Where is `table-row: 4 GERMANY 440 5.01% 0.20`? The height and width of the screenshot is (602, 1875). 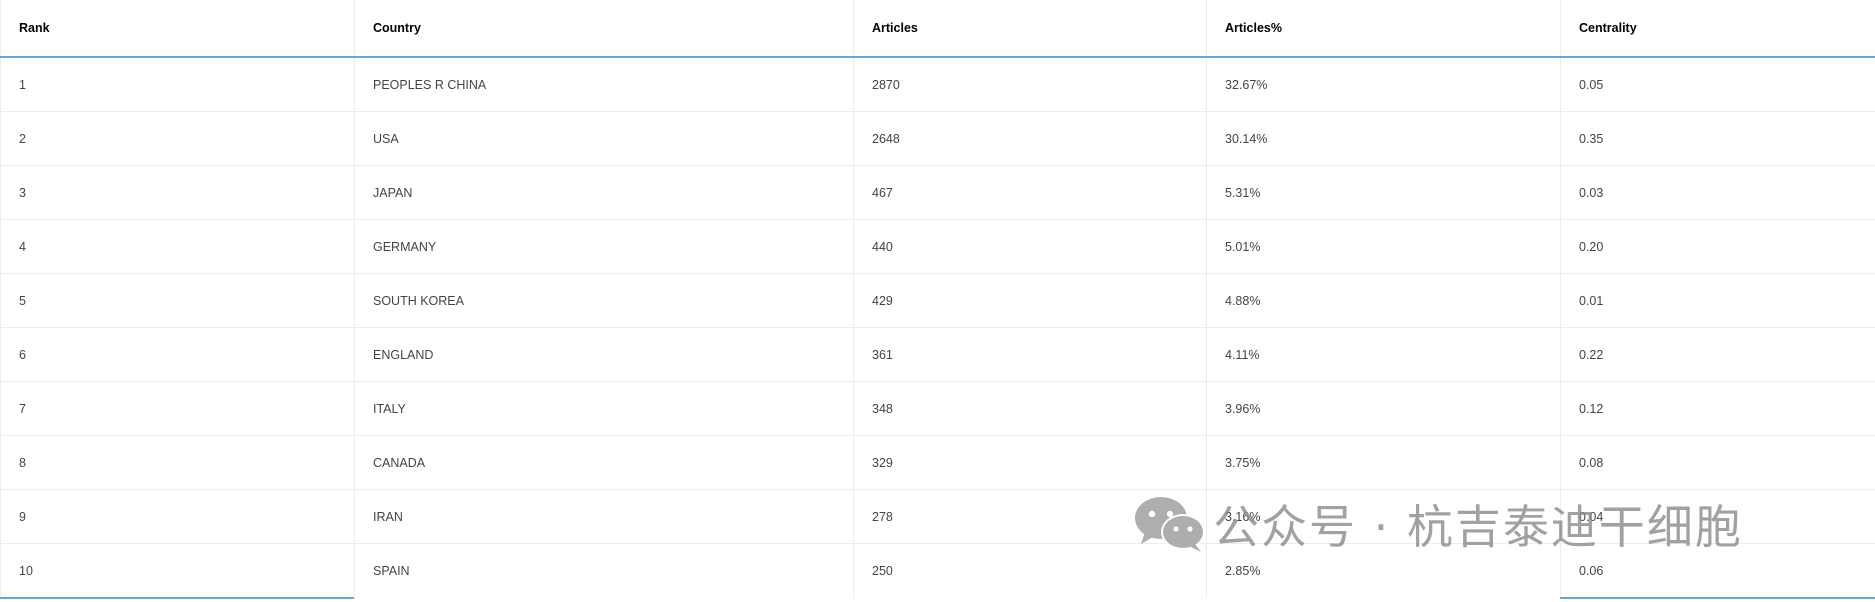 table-row: 4 GERMANY 440 5.01% 0.20 is located at coordinates (937, 247).